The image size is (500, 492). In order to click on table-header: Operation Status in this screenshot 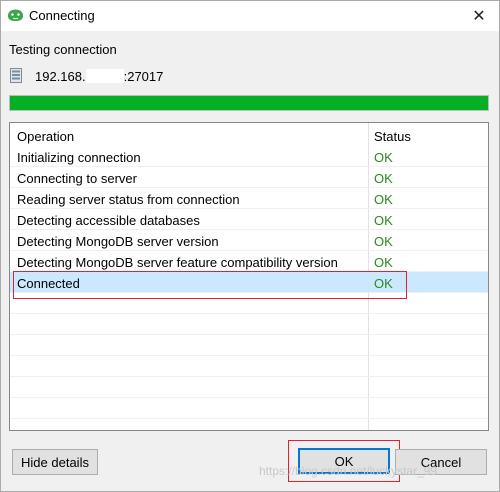, I will do `click(249, 135)`.